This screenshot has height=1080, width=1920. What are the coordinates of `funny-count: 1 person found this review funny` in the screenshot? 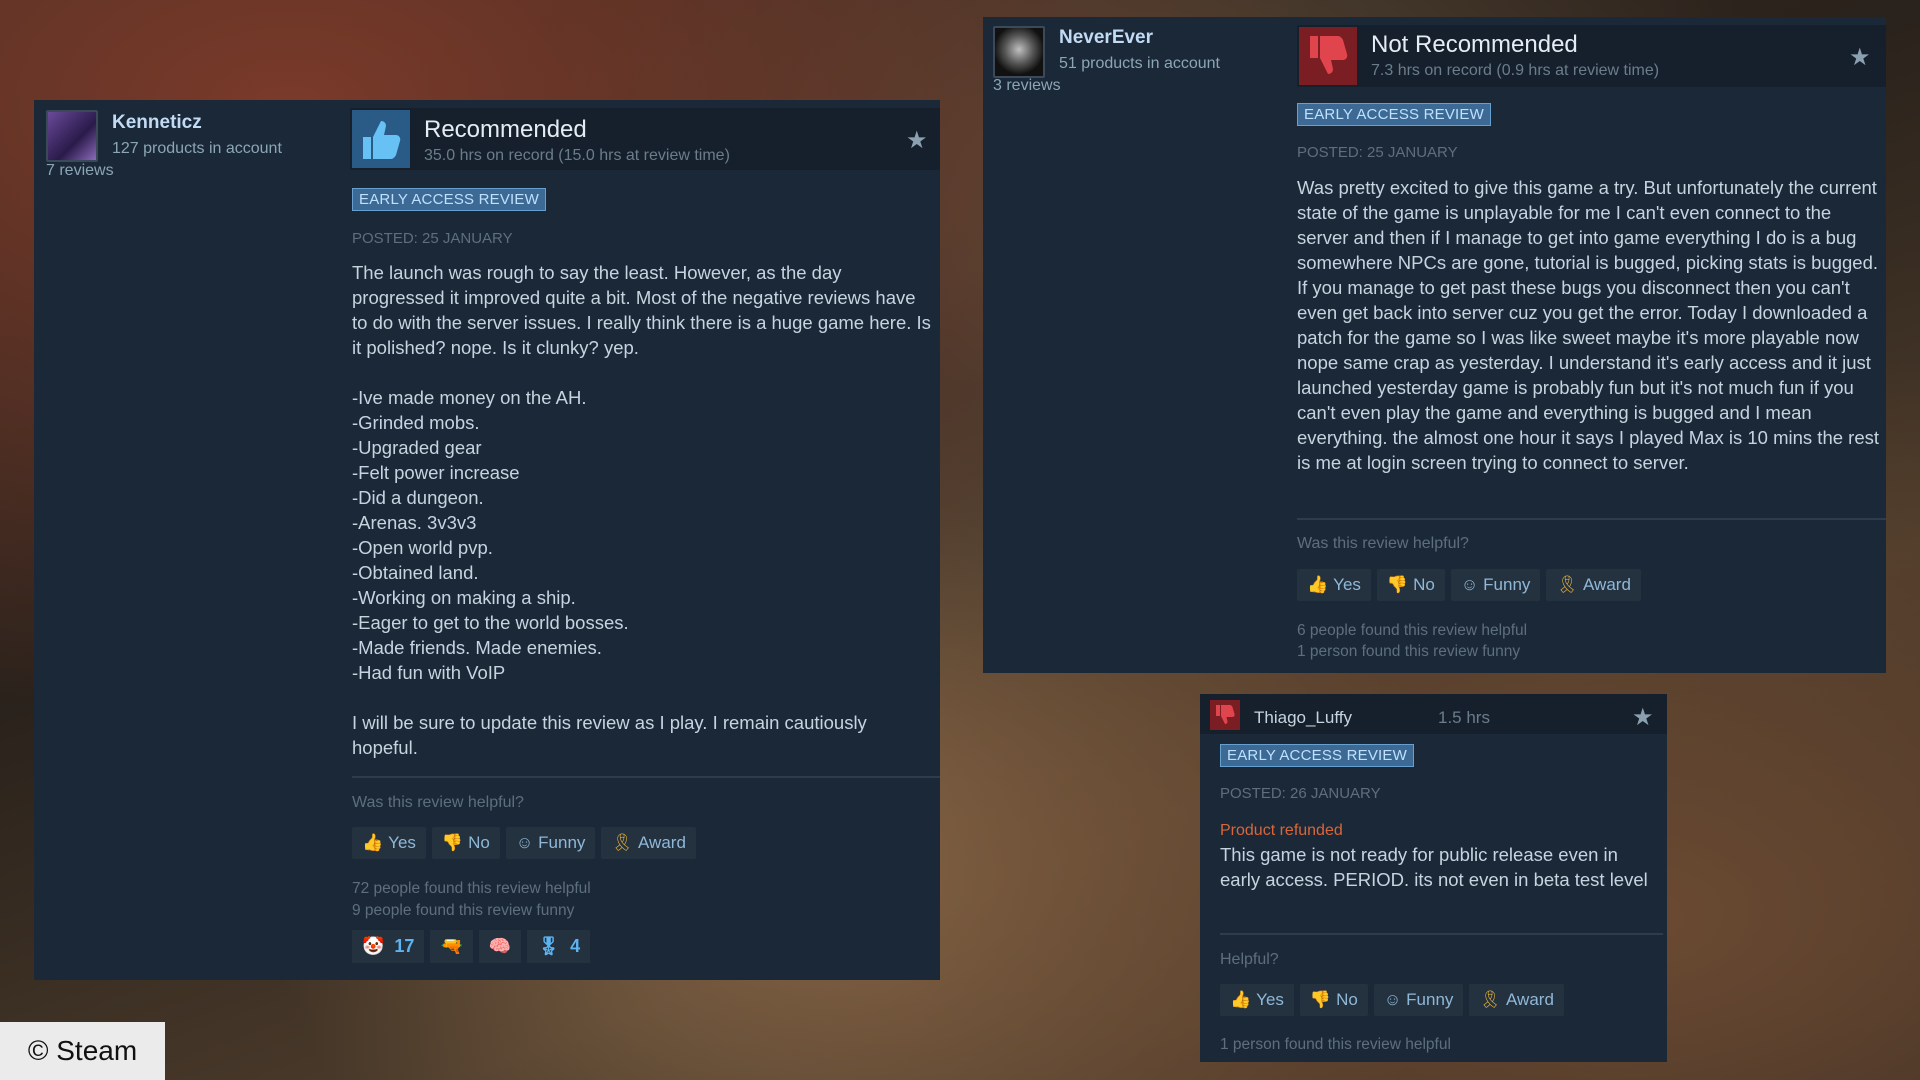 It's located at (1409, 651).